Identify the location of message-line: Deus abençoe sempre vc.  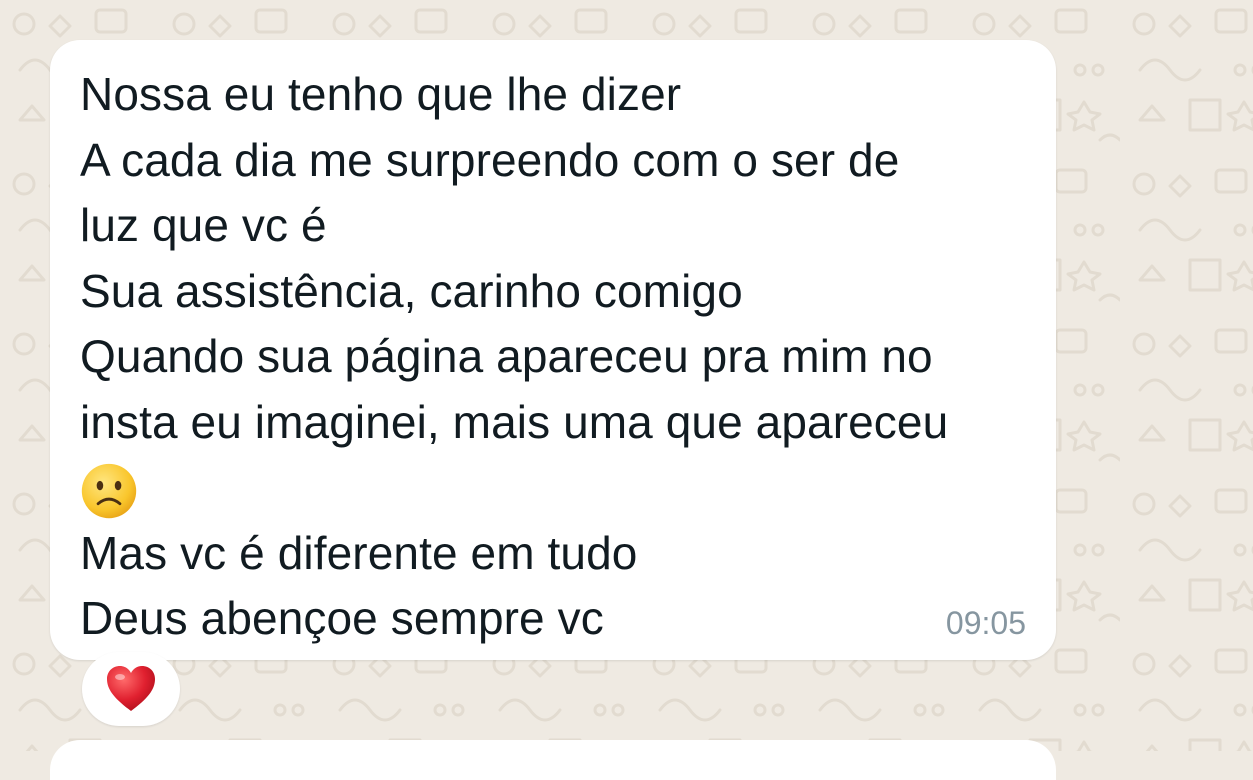
(342, 618).